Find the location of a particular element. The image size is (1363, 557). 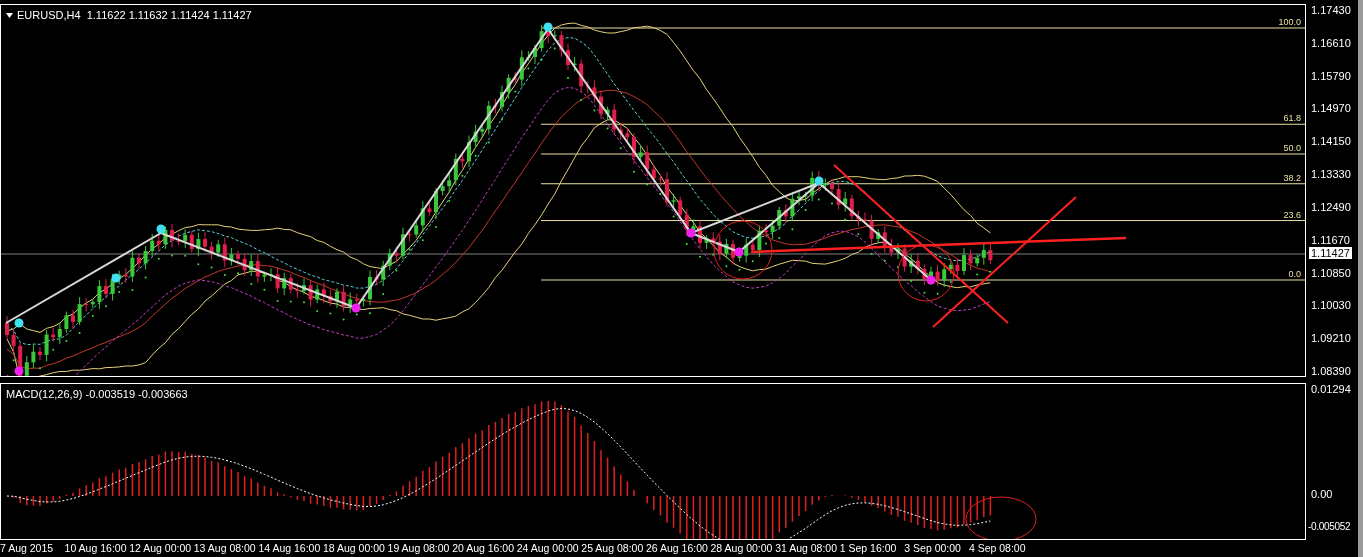

fibonacci-level-label: 50.0 is located at coordinates (1292, 148).